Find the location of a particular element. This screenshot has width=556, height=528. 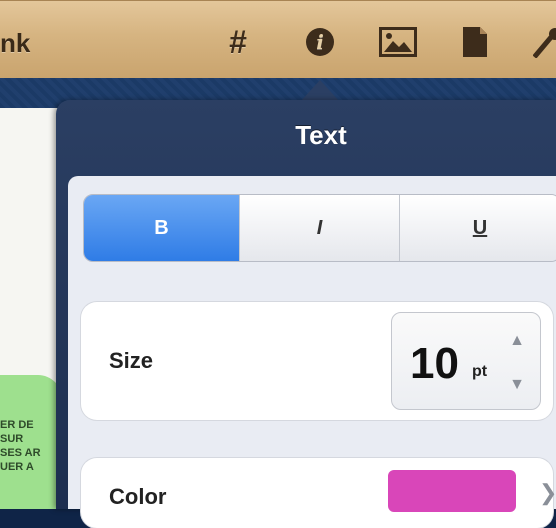

size-label: Size is located at coordinates (131, 360).